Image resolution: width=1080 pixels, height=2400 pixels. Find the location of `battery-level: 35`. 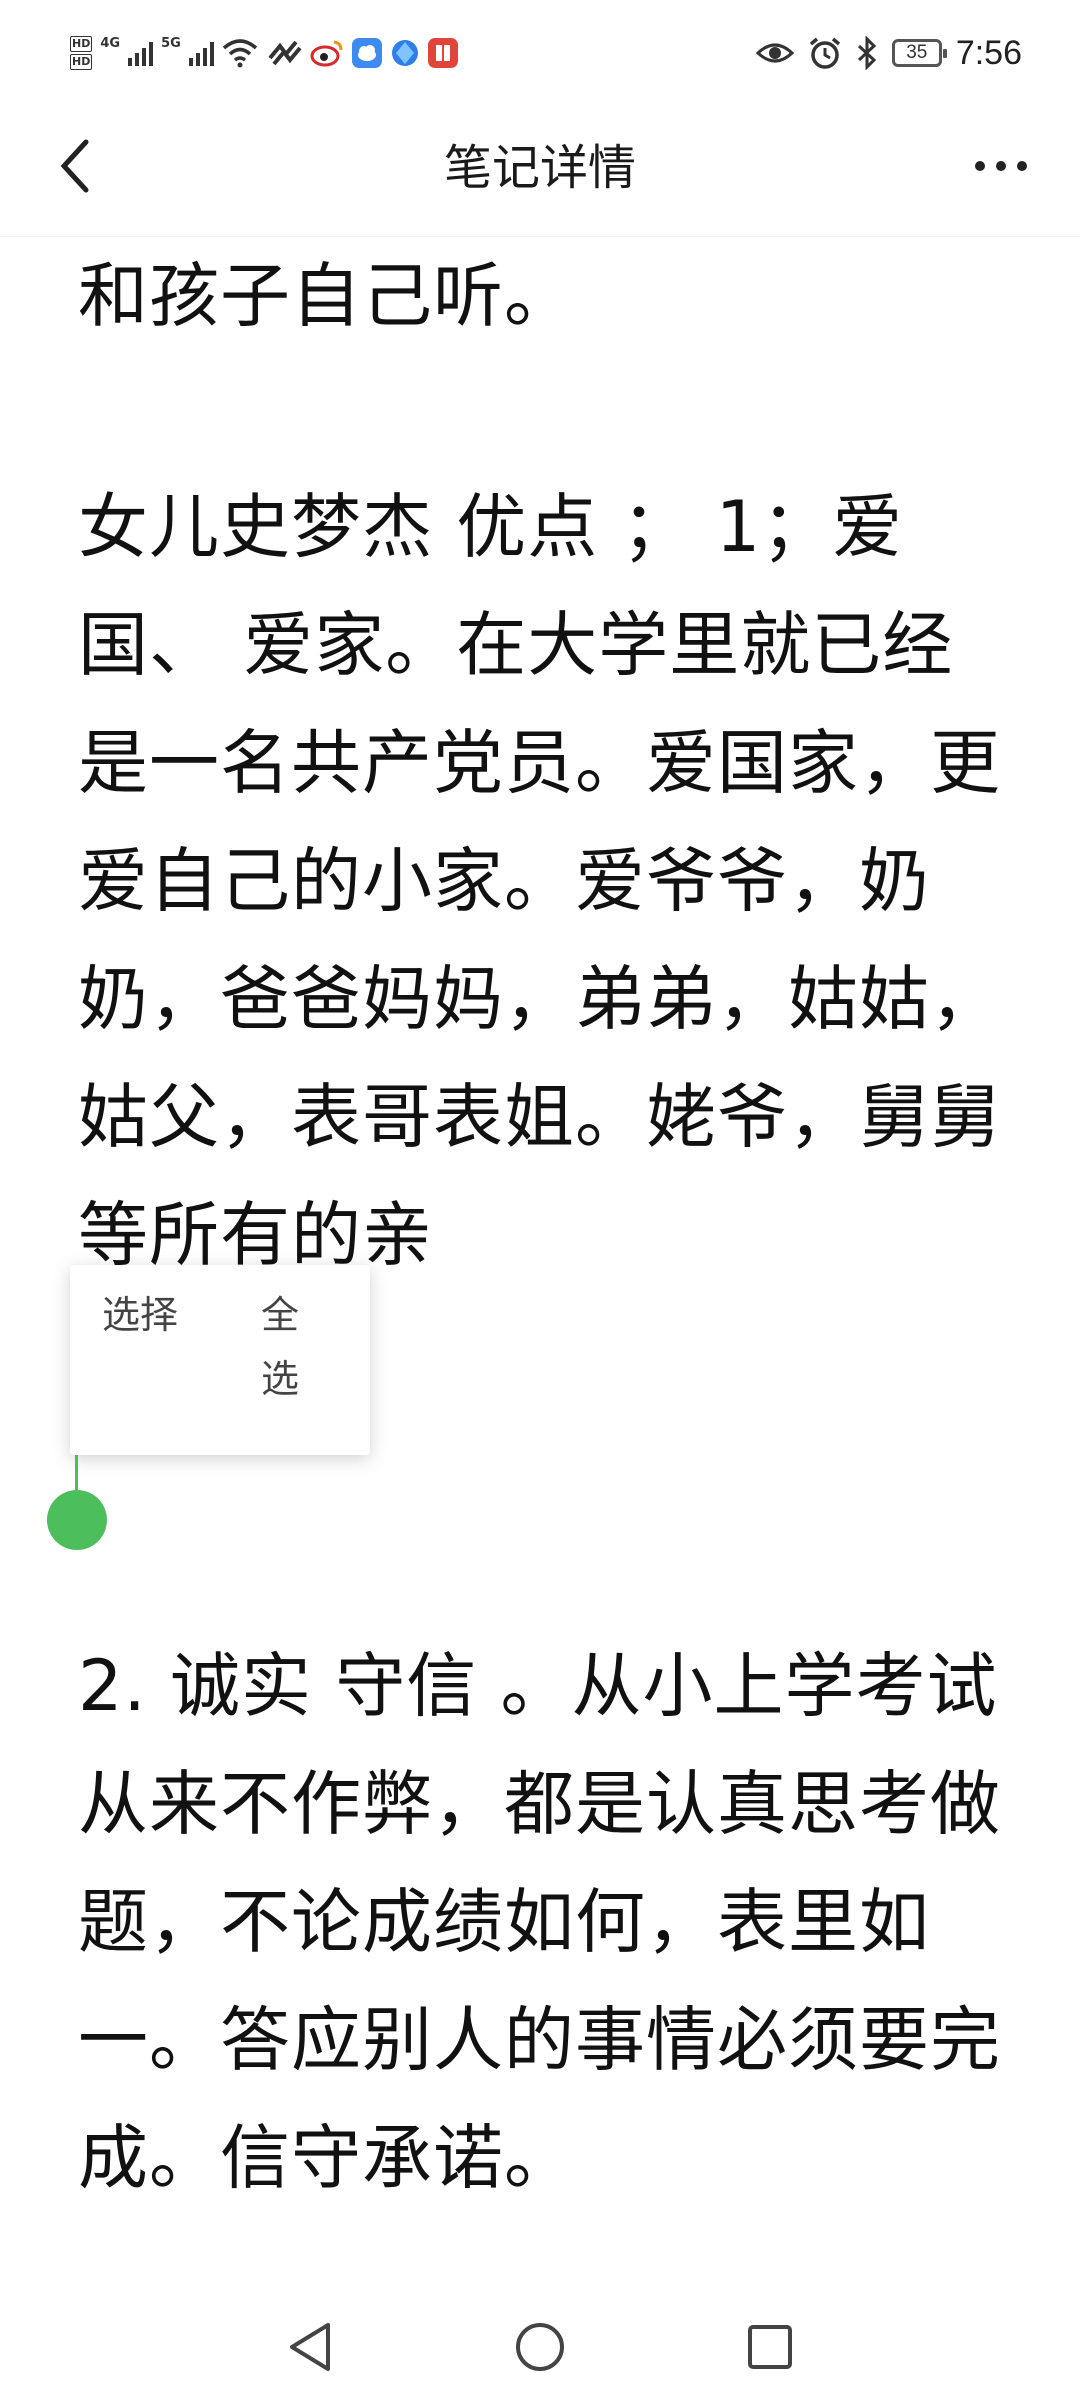

battery-level: 35 is located at coordinates (917, 52).